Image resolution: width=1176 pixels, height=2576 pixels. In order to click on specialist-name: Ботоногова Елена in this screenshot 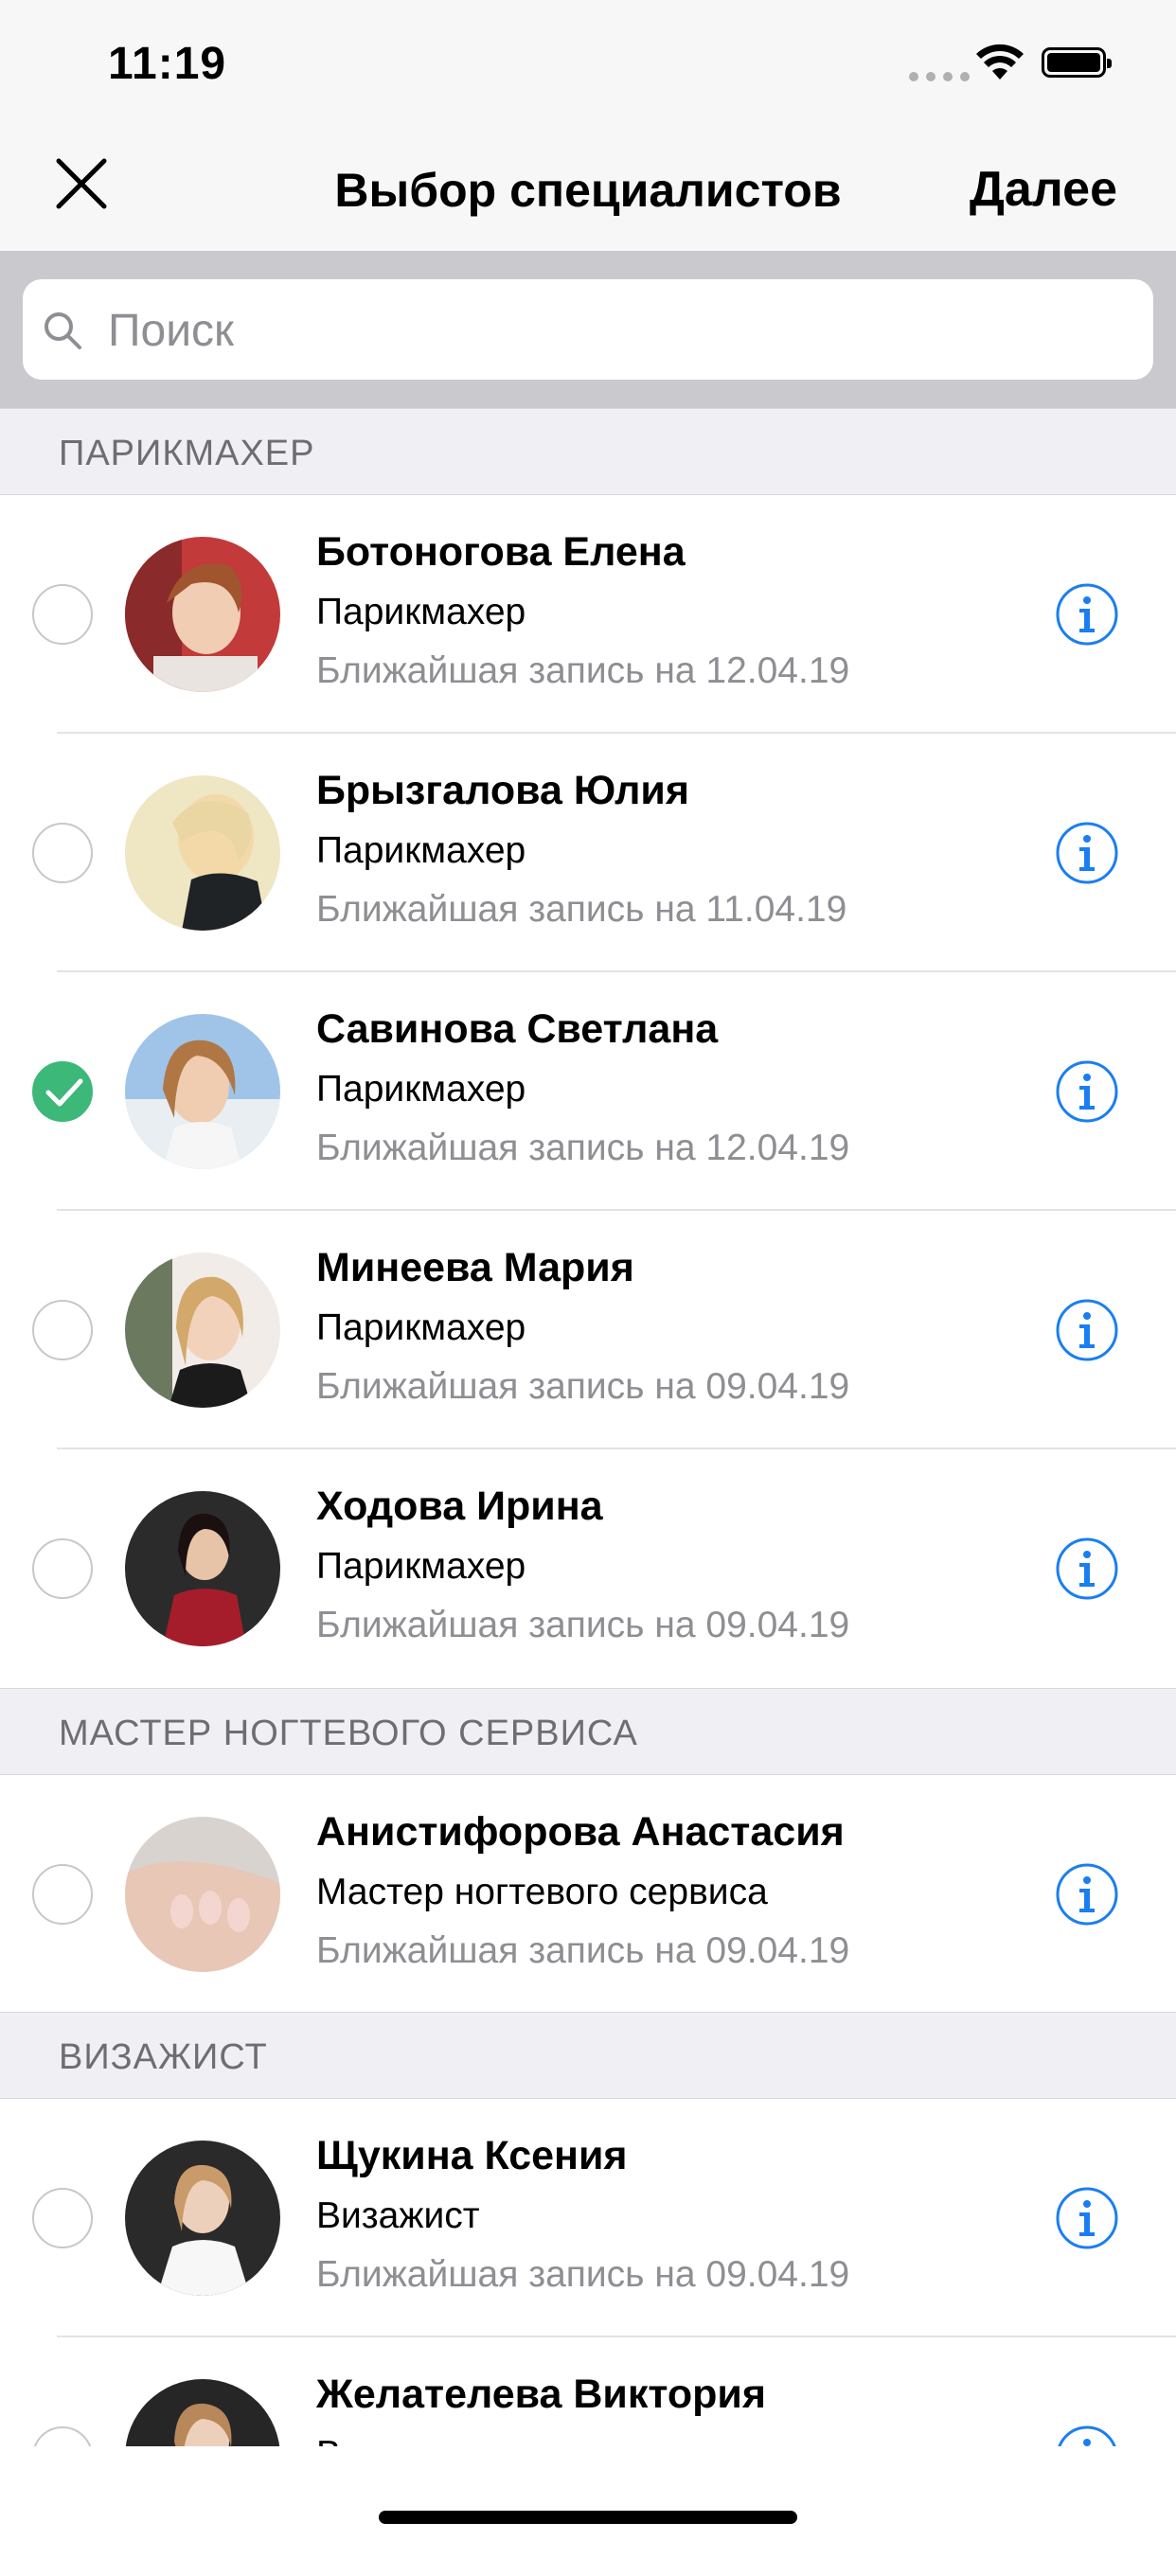, I will do `click(501, 552)`.